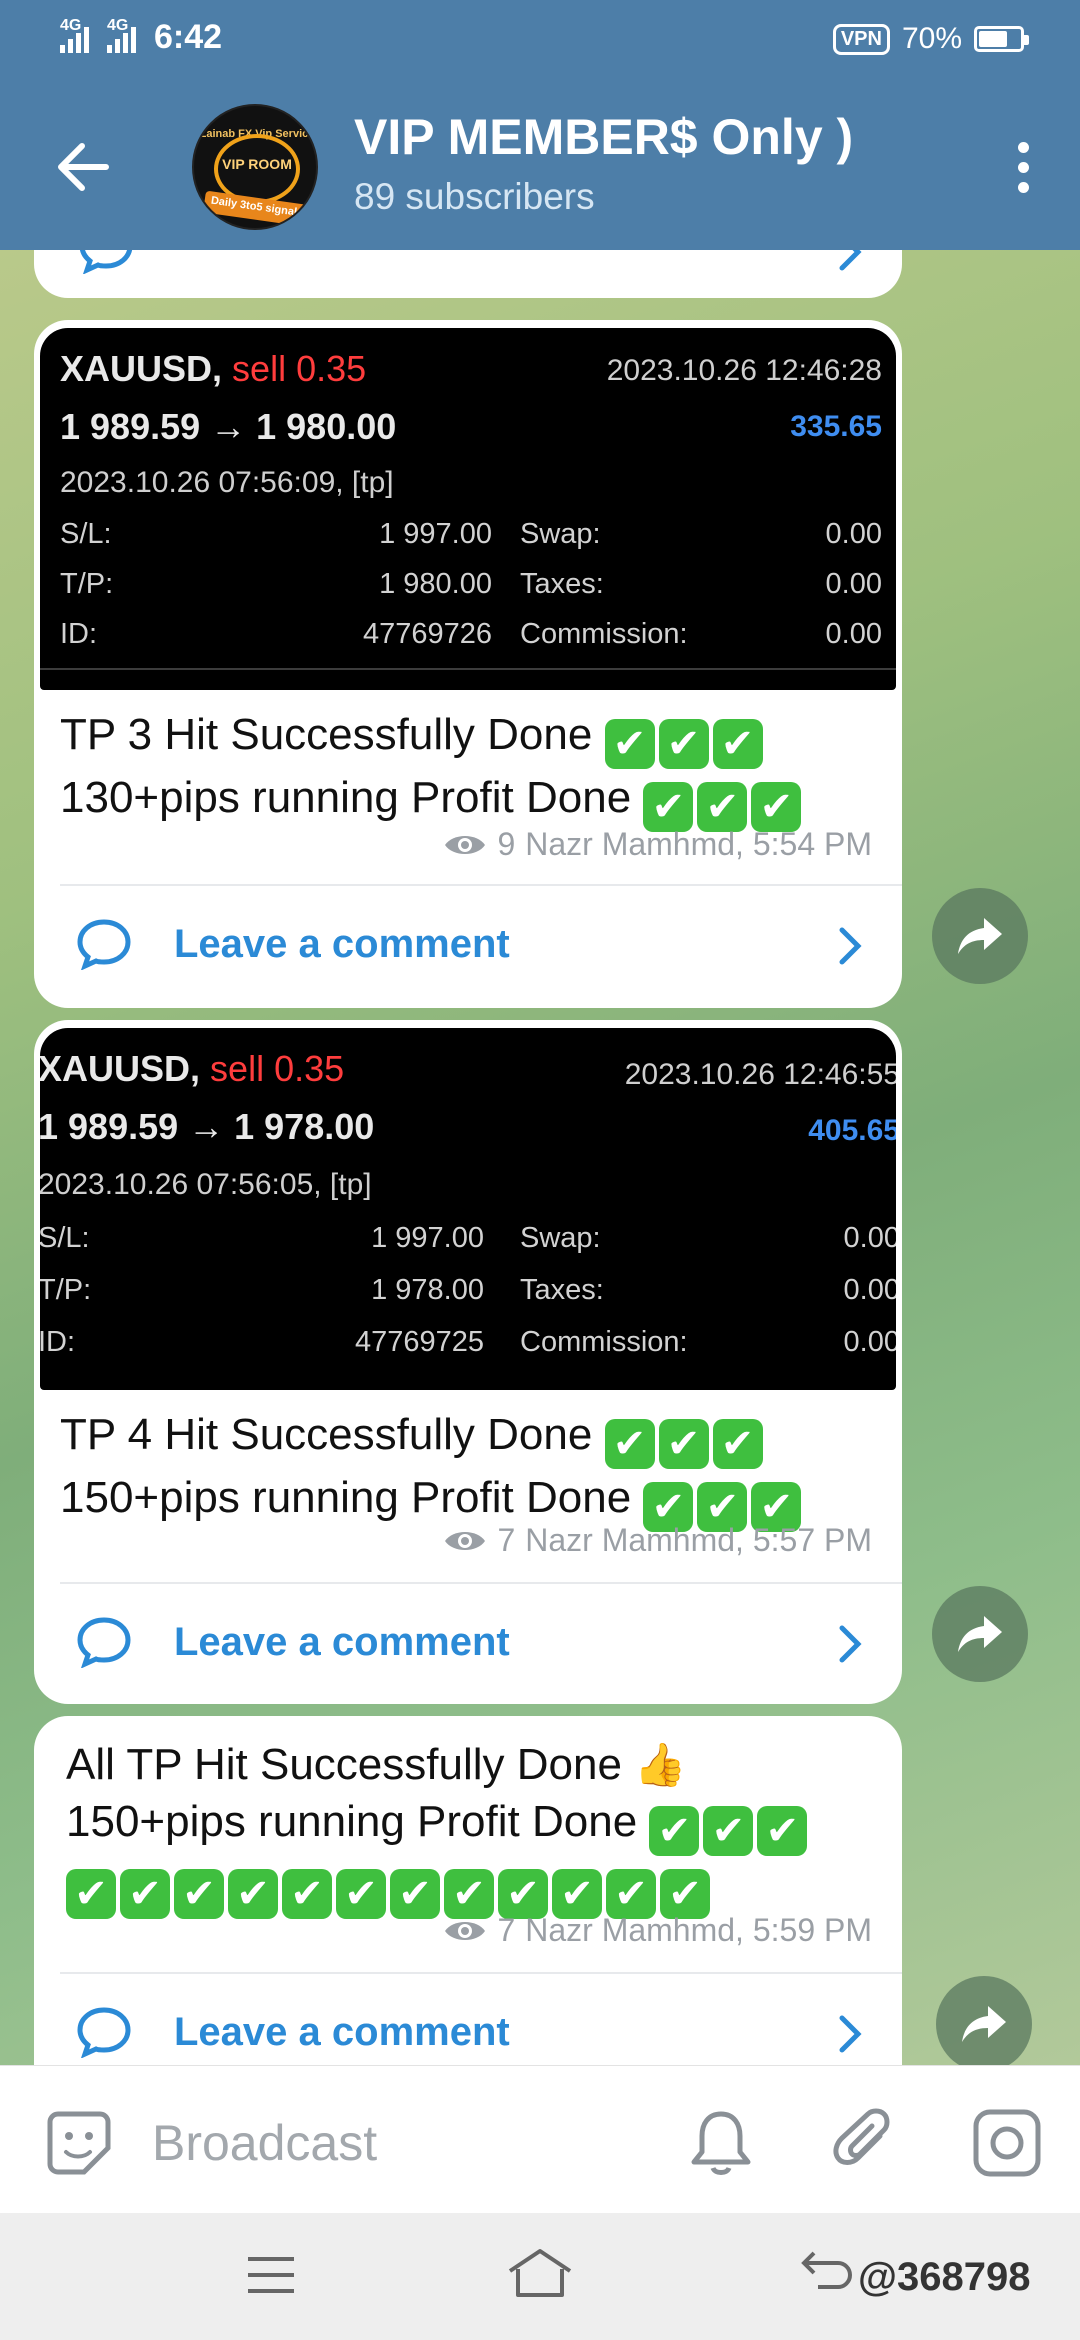 The height and width of the screenshot is (2340, 1080). What do you see at coordinates (435, 584) in the screenshot?
I see `tp-value: 1 980.00` at bounding box center [435, 584].